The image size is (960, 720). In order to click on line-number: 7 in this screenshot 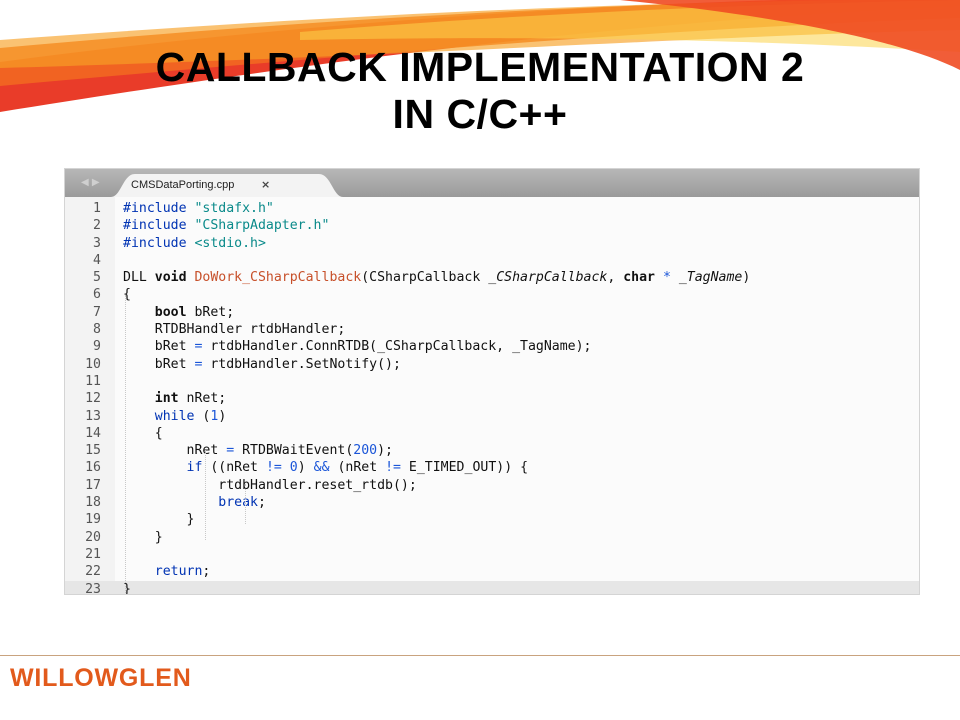, I will do `click(97, 312)`.